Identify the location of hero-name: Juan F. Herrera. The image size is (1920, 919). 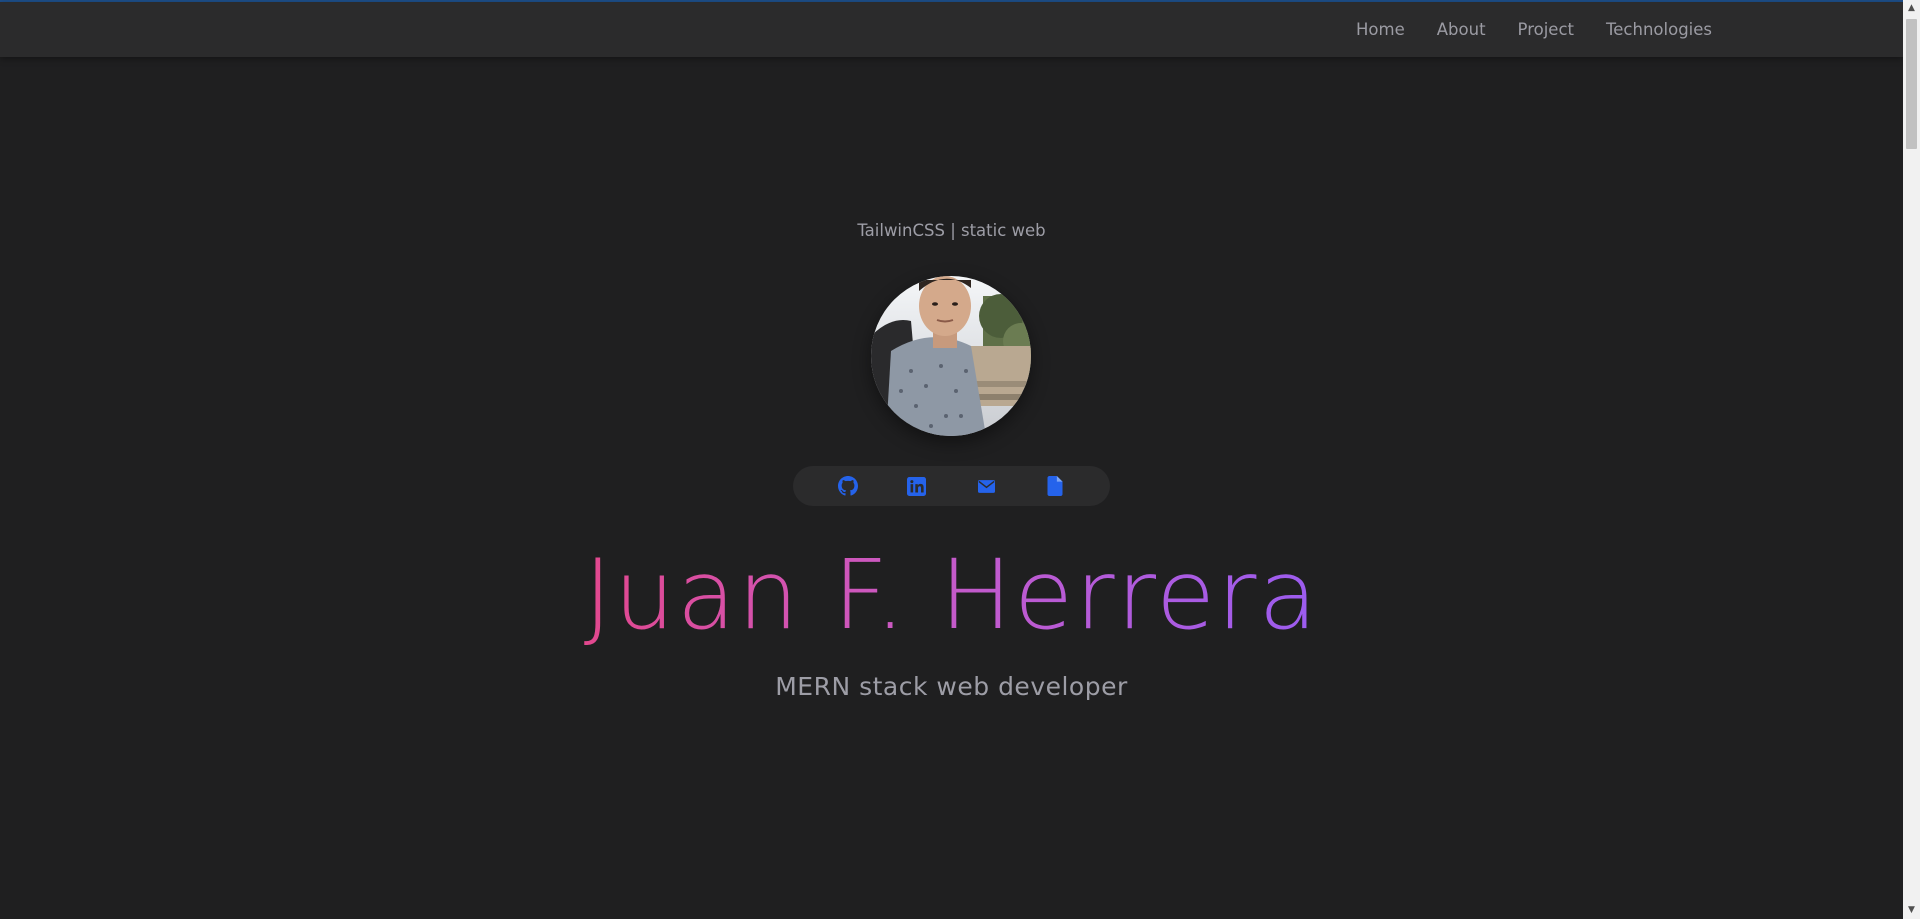
(951, 595).